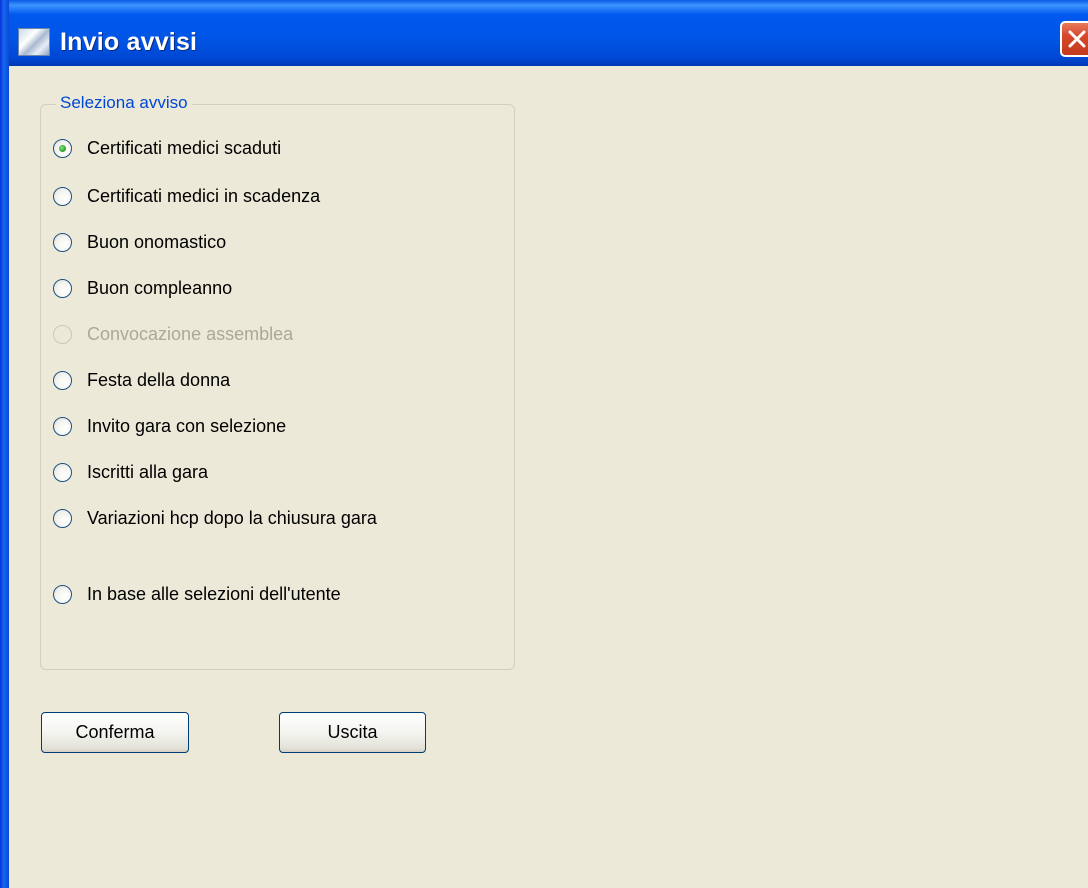  I want to click on radio-label: Festa della donna, so click(159, 379).